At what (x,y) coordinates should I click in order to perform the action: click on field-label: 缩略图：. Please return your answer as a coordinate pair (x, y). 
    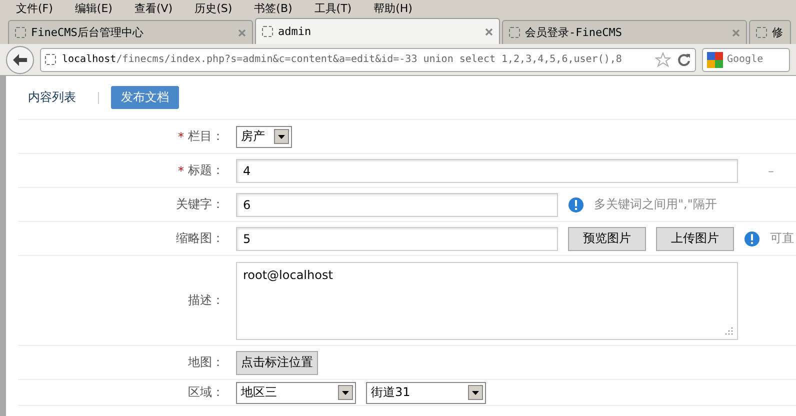
    Looking at the image, I should click on (200, 238).